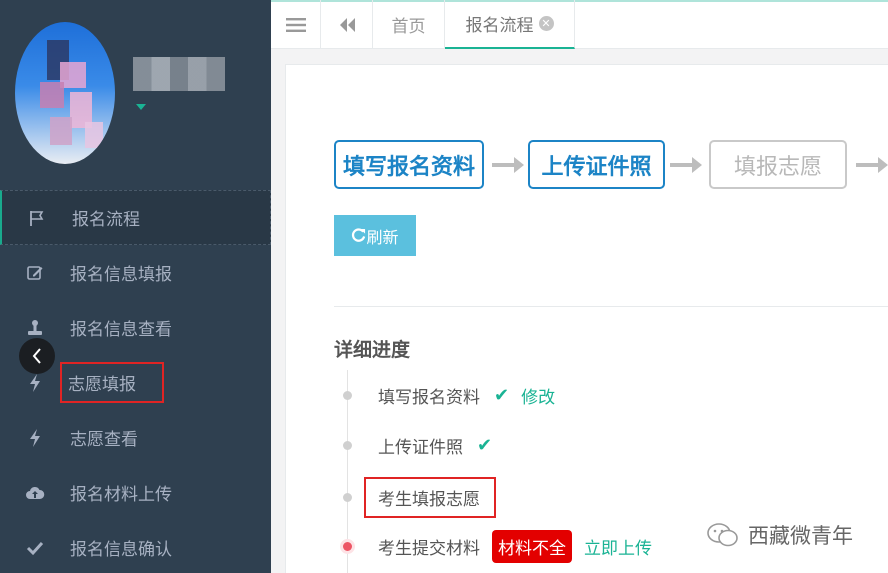  What do you see at coordinates (121, 275) in the screenshot?
I see `sidebar-item-label: 报名信息填报` at bounding box center [121, 275].